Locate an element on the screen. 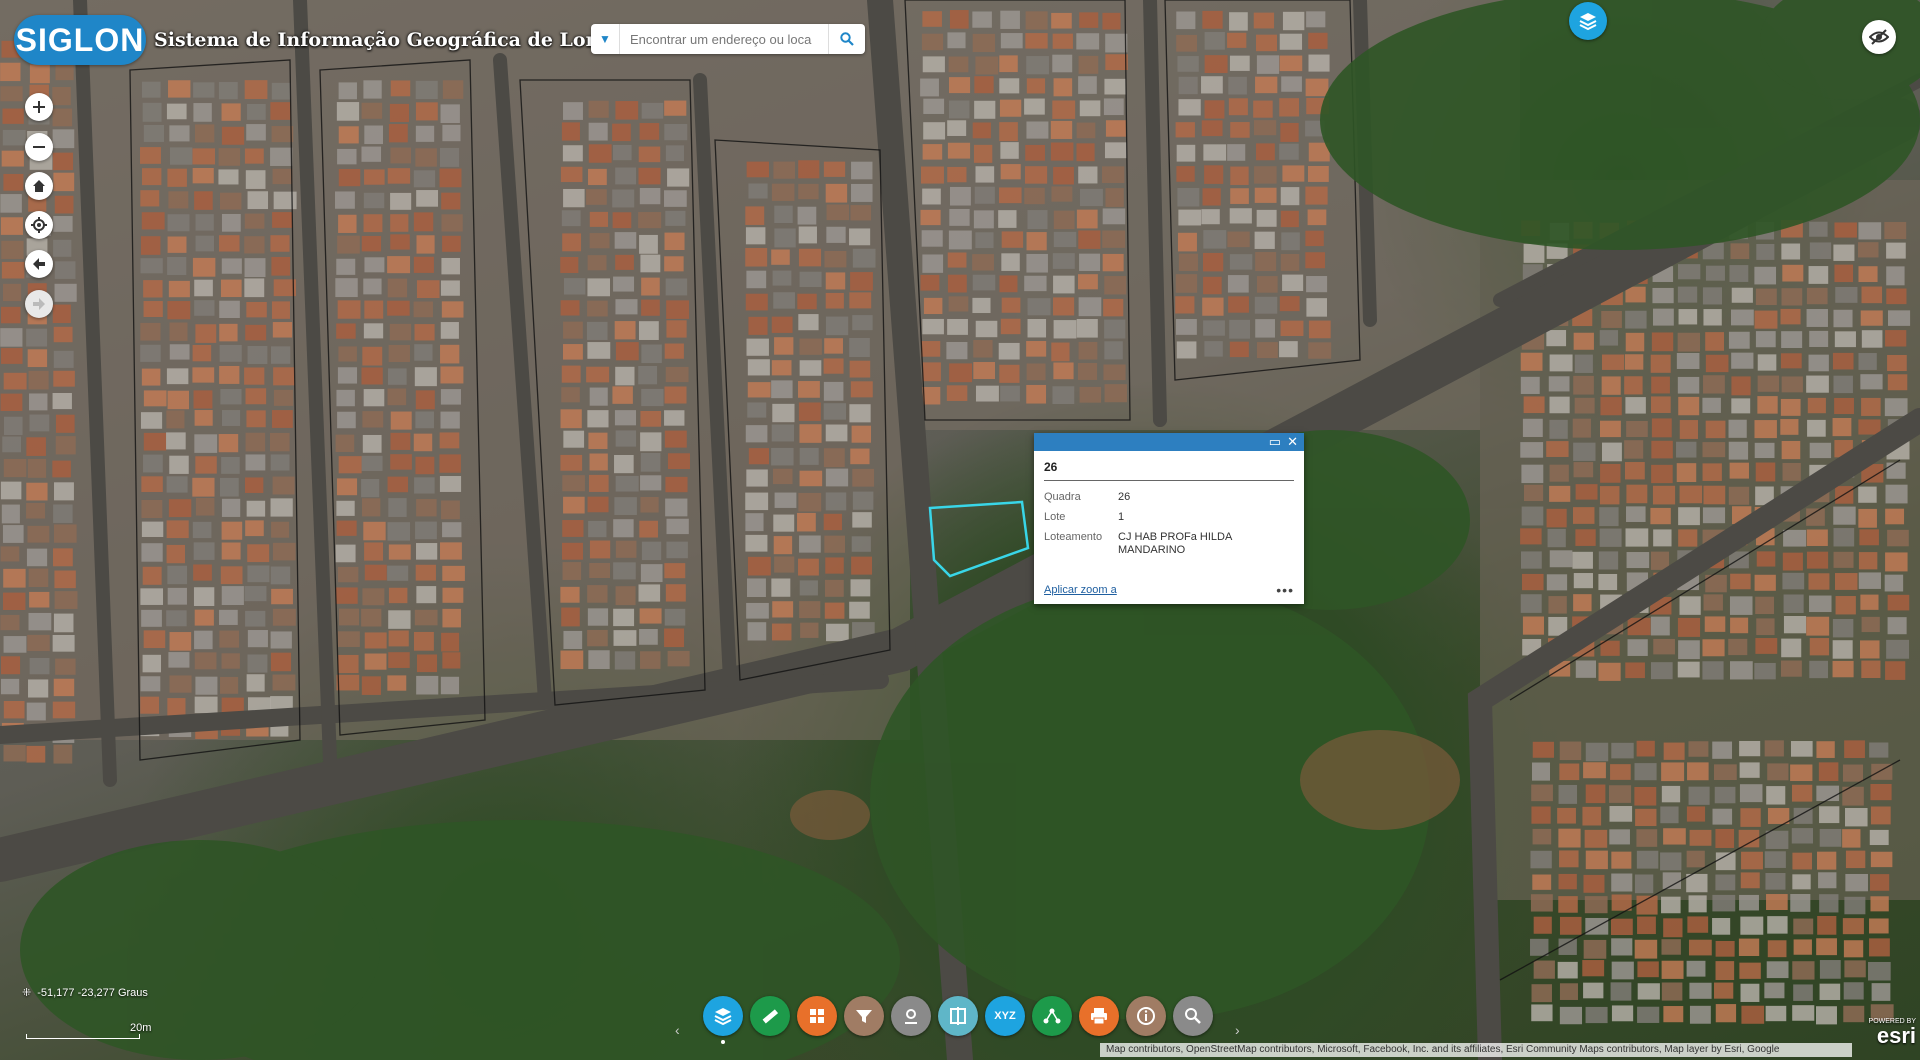  swipe-tool-button is located at coordinates (958, 1016).